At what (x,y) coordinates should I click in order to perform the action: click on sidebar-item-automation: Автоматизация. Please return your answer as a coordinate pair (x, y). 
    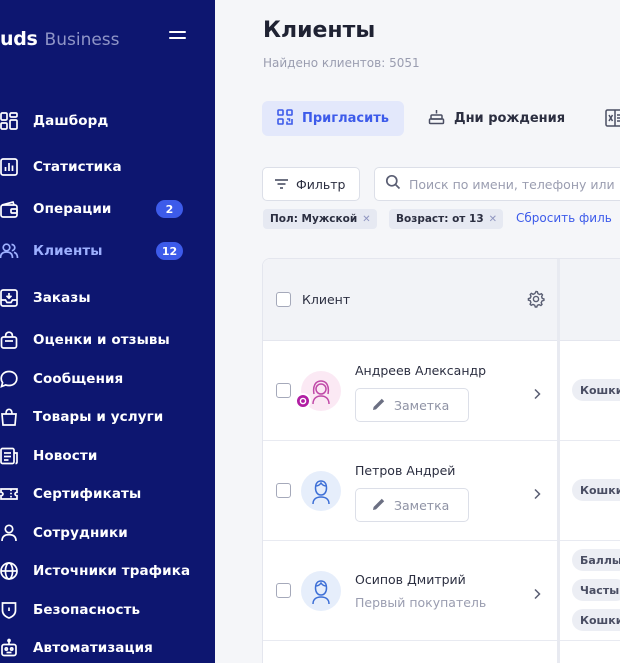
    Looking at the image, I should click on (107, 648).